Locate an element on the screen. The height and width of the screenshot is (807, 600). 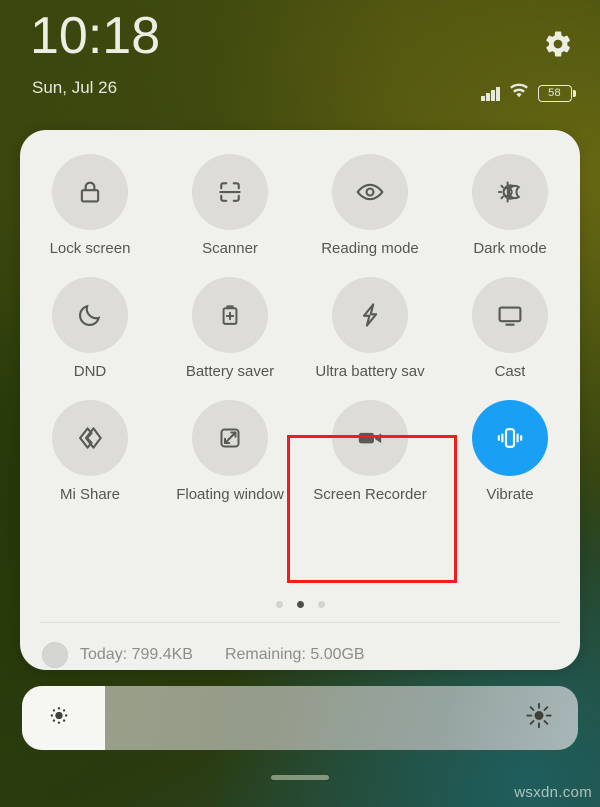
data-usage-row: Today: 799.4KB Remaining: 5.00GB is located at coordinates (301, 652).